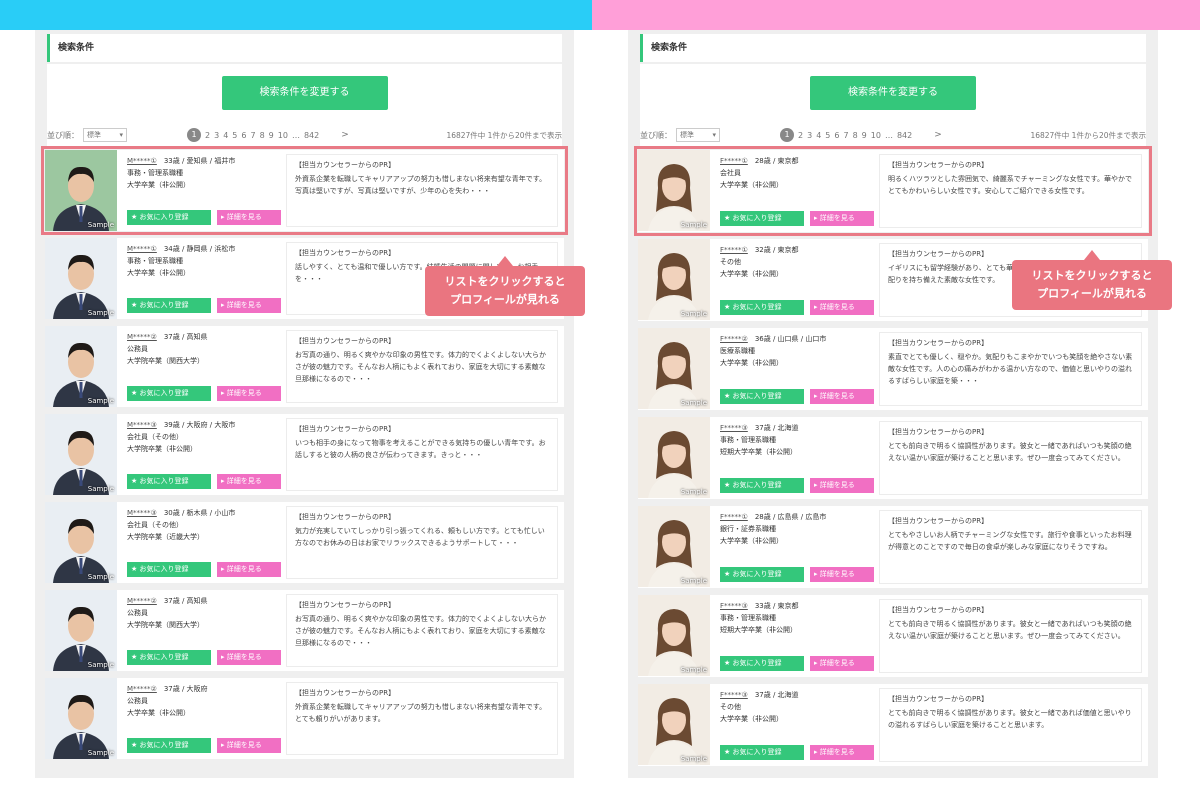 Image resolution: width=1200 pixels, height=800 pixels. I want to click on profile-actions: ★ お気に入り登録 ▸ 詳細を見る, so click(204, 305).